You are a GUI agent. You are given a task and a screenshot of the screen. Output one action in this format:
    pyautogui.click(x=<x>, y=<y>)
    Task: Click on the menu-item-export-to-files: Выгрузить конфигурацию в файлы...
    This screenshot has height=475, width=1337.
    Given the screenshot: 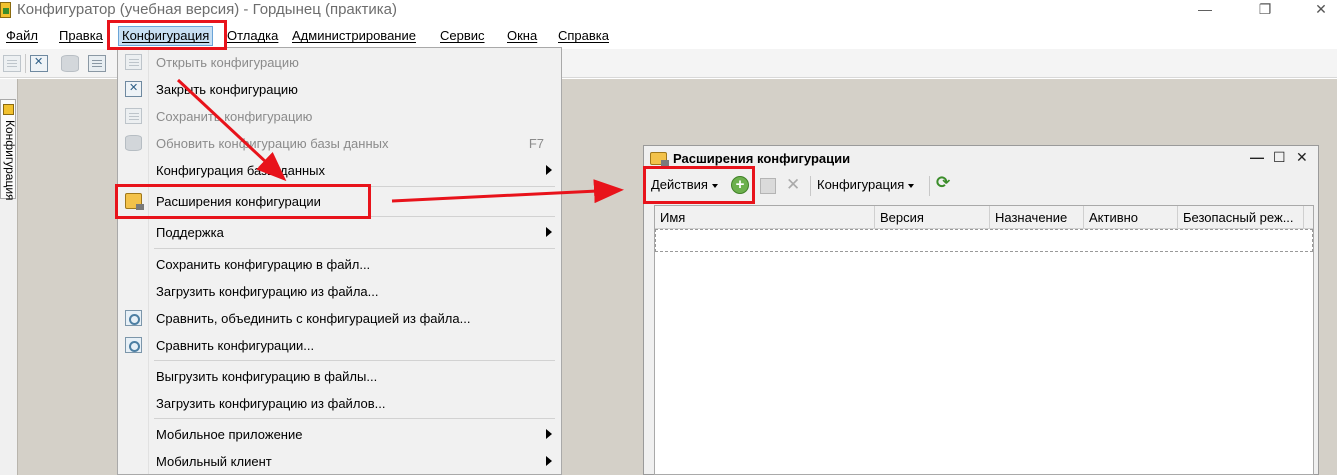 What is the action you would take?
    pyautogui.click(x=339, y=376)
    